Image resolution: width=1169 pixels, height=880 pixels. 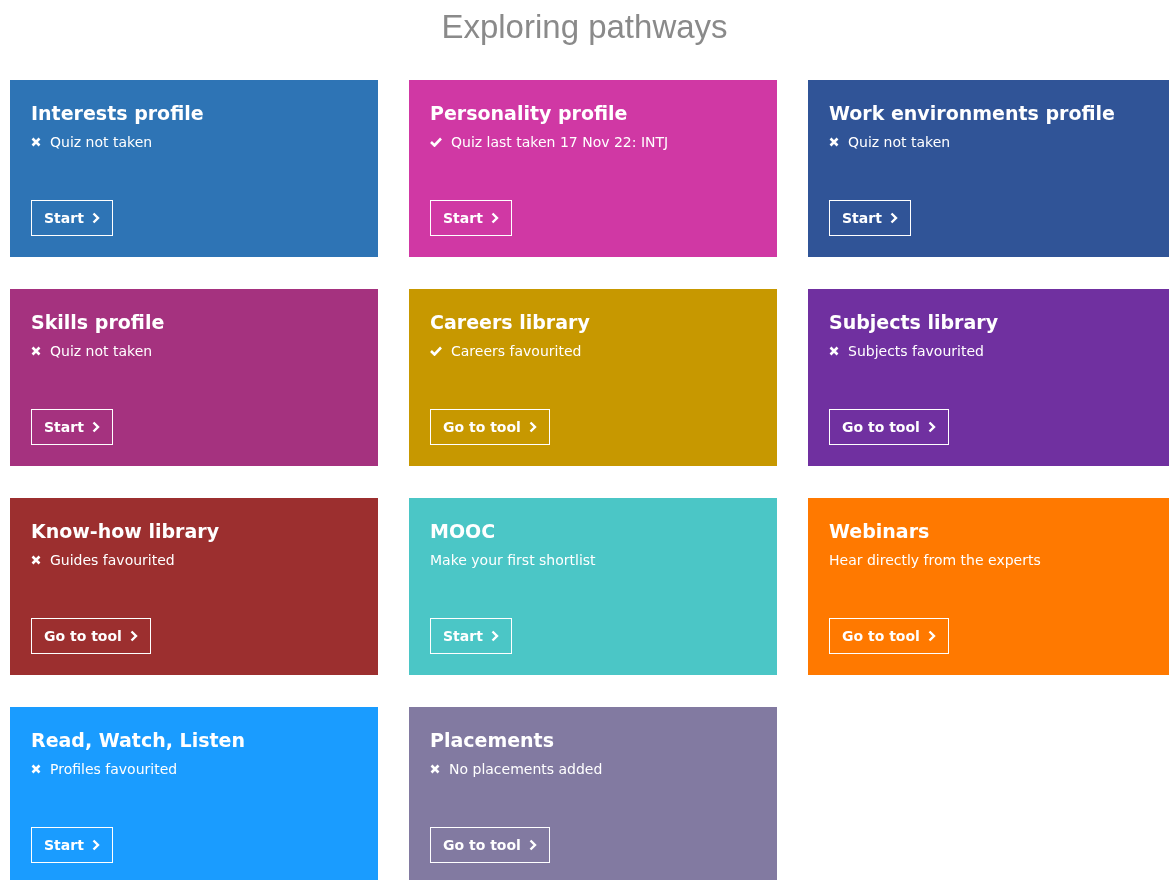 I want to click on status-text: No placements added, so click(x=526, y=769).